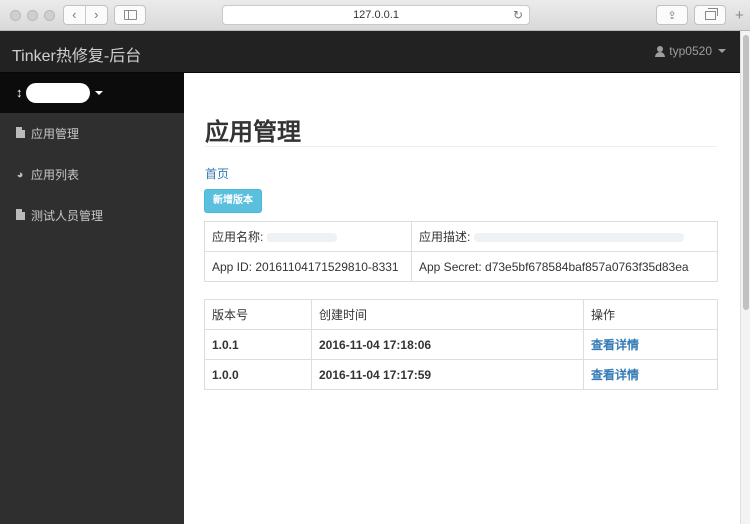  I want to click on dashboard-icon: ◕, so click(20, 174).